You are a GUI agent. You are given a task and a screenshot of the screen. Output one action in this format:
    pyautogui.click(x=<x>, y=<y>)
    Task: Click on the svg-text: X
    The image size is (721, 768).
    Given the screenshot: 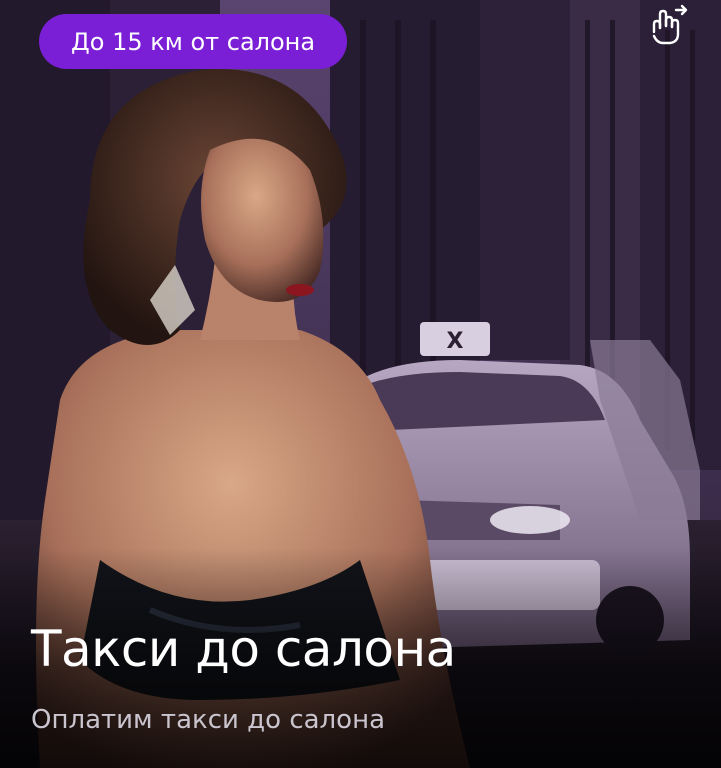 What is the action you would take?
    pyautogui.click(x=455, y=341)
    